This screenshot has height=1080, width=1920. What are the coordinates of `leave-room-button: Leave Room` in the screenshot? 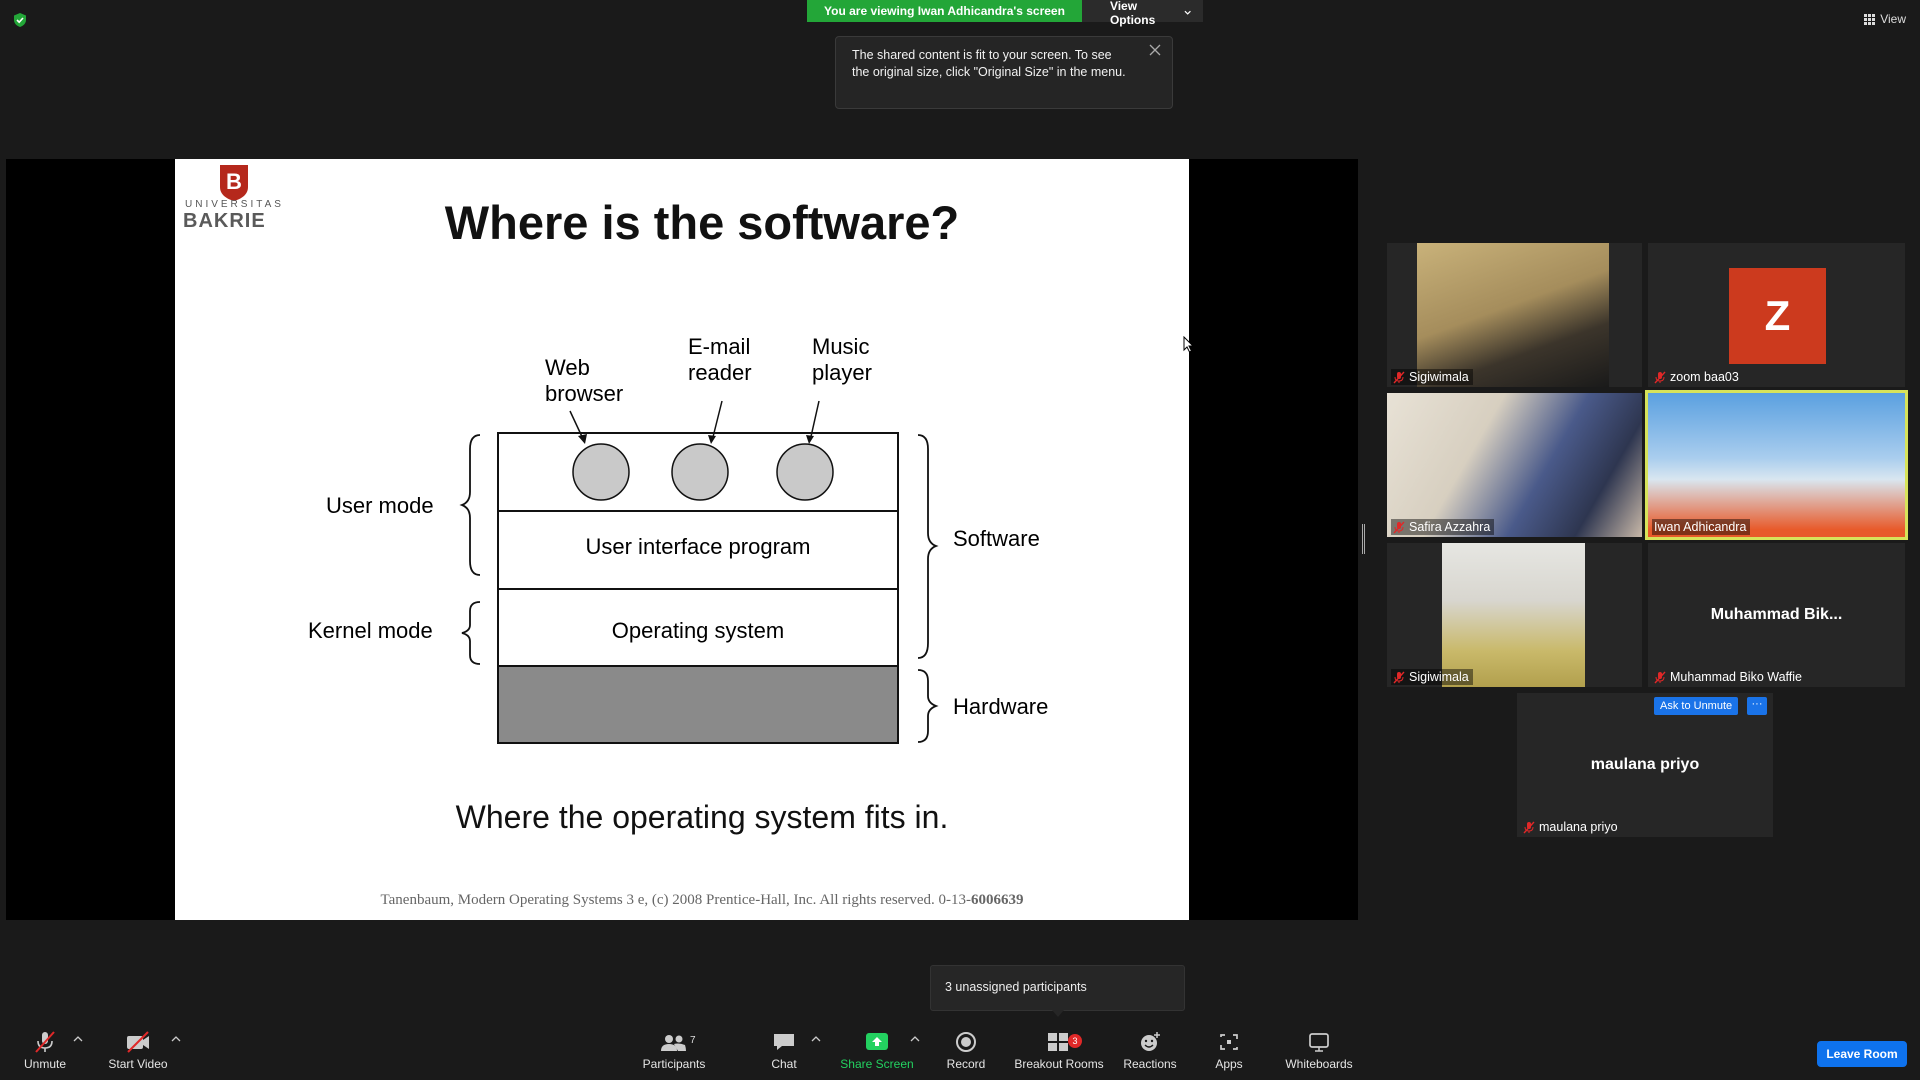 It's located at (1862, 1054).